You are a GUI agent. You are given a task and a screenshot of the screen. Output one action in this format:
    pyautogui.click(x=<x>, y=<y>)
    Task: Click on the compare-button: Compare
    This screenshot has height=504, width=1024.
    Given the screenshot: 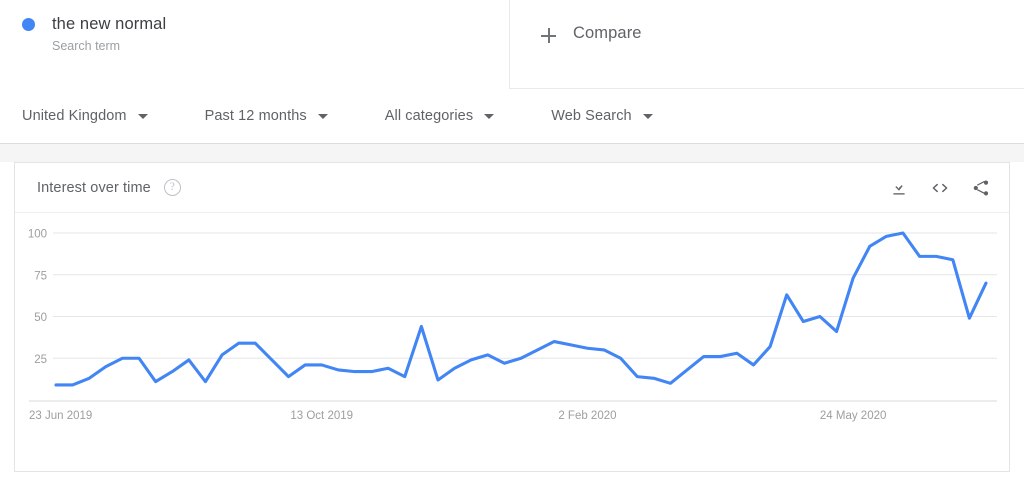 What is the action you would take?
    pyautogui.click(x=767, y=44)
    